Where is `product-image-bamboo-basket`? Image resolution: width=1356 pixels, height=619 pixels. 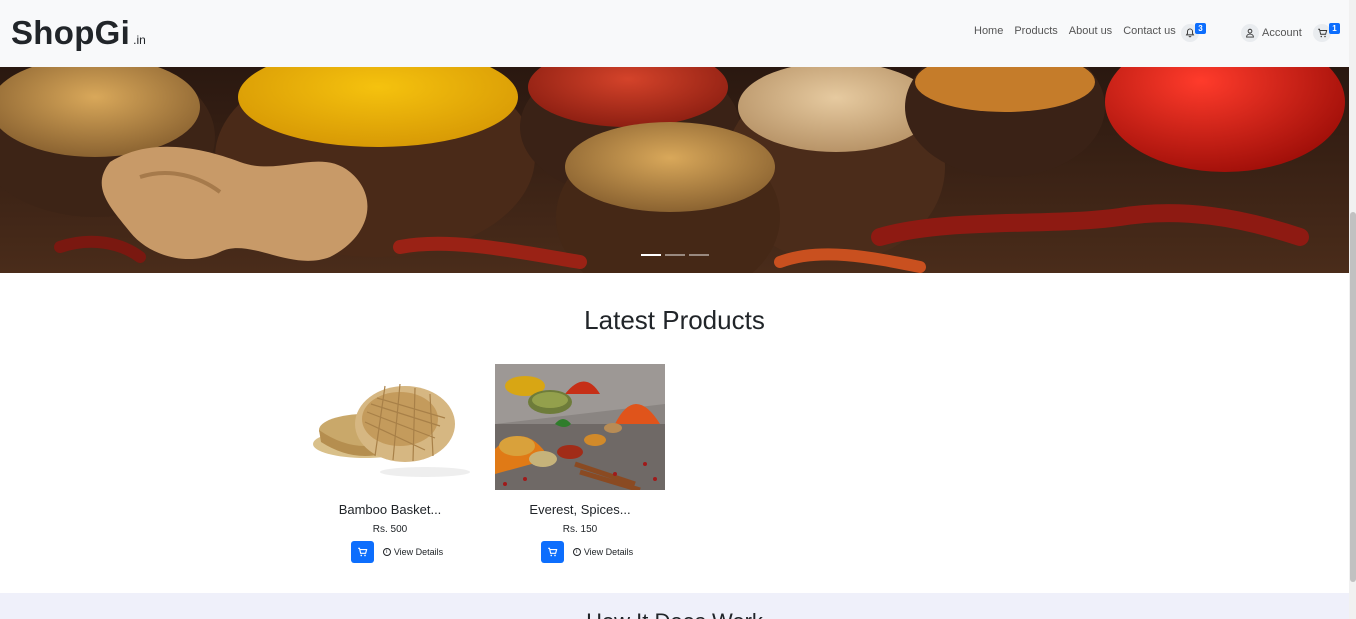
product-image-bamboo-basket is located at coordinates (390, 427).